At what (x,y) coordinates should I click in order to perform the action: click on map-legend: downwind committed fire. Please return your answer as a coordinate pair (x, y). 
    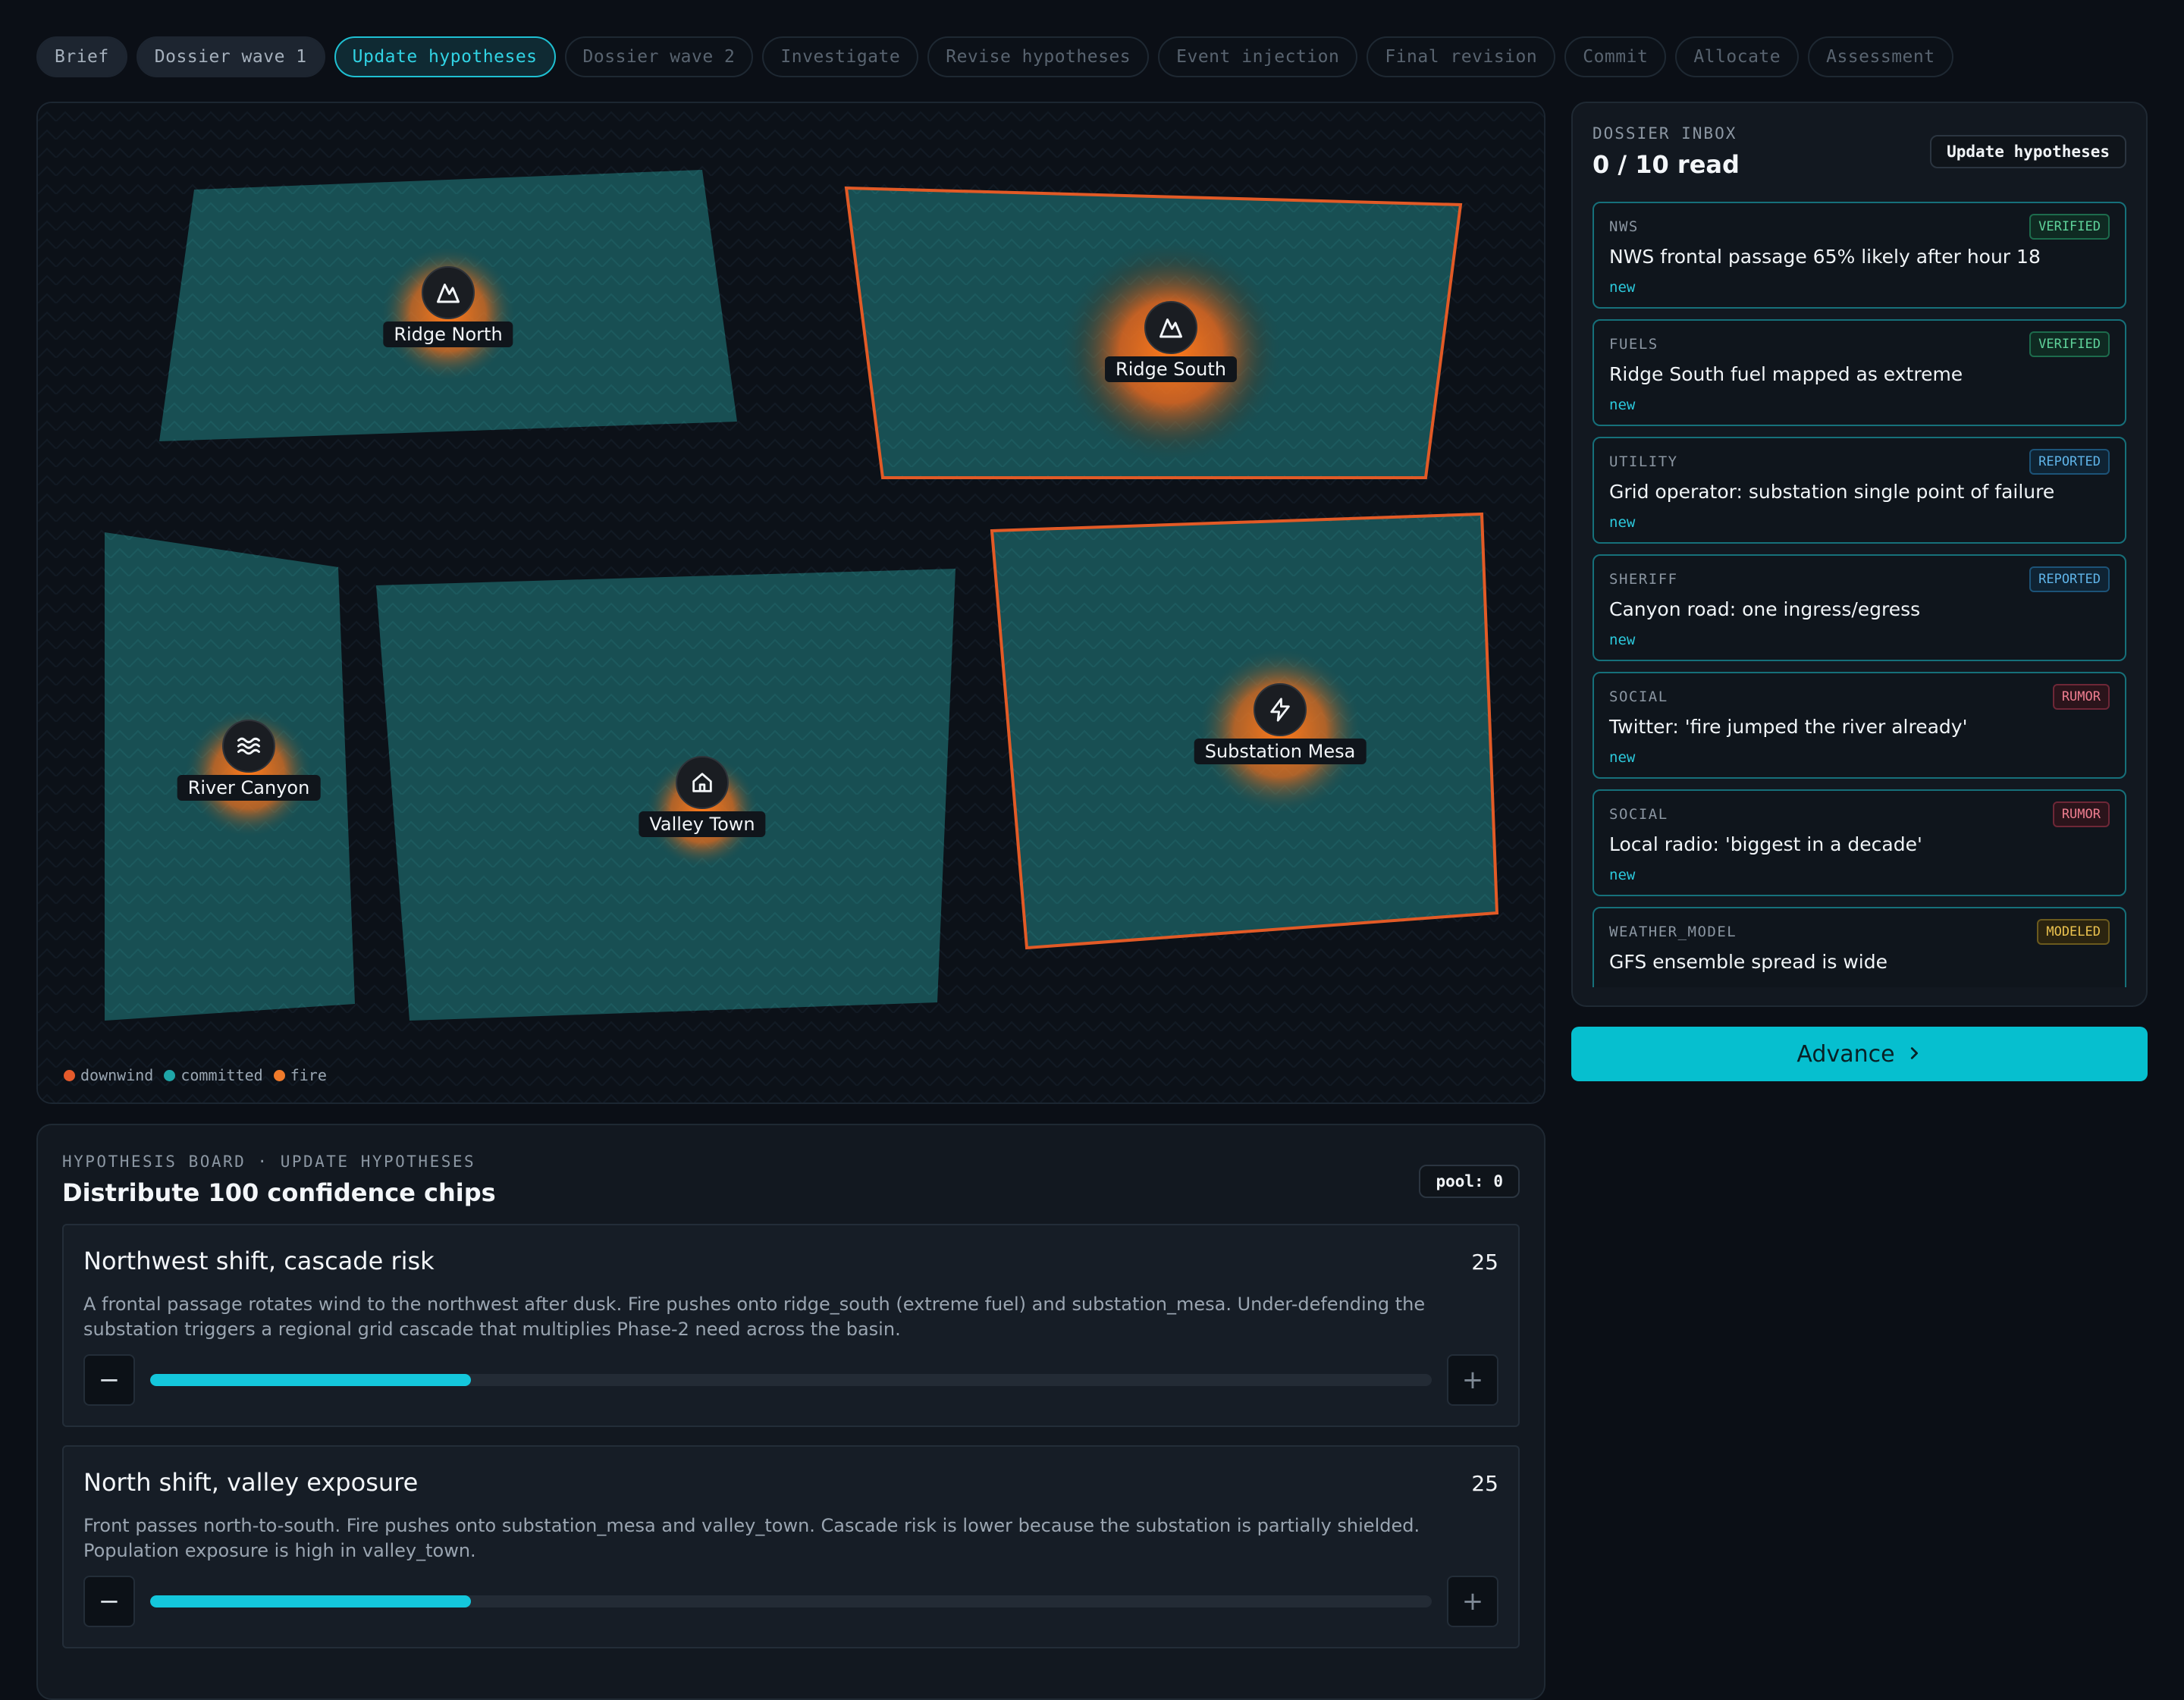
    Looking at the image, I should click on (195, 1075).